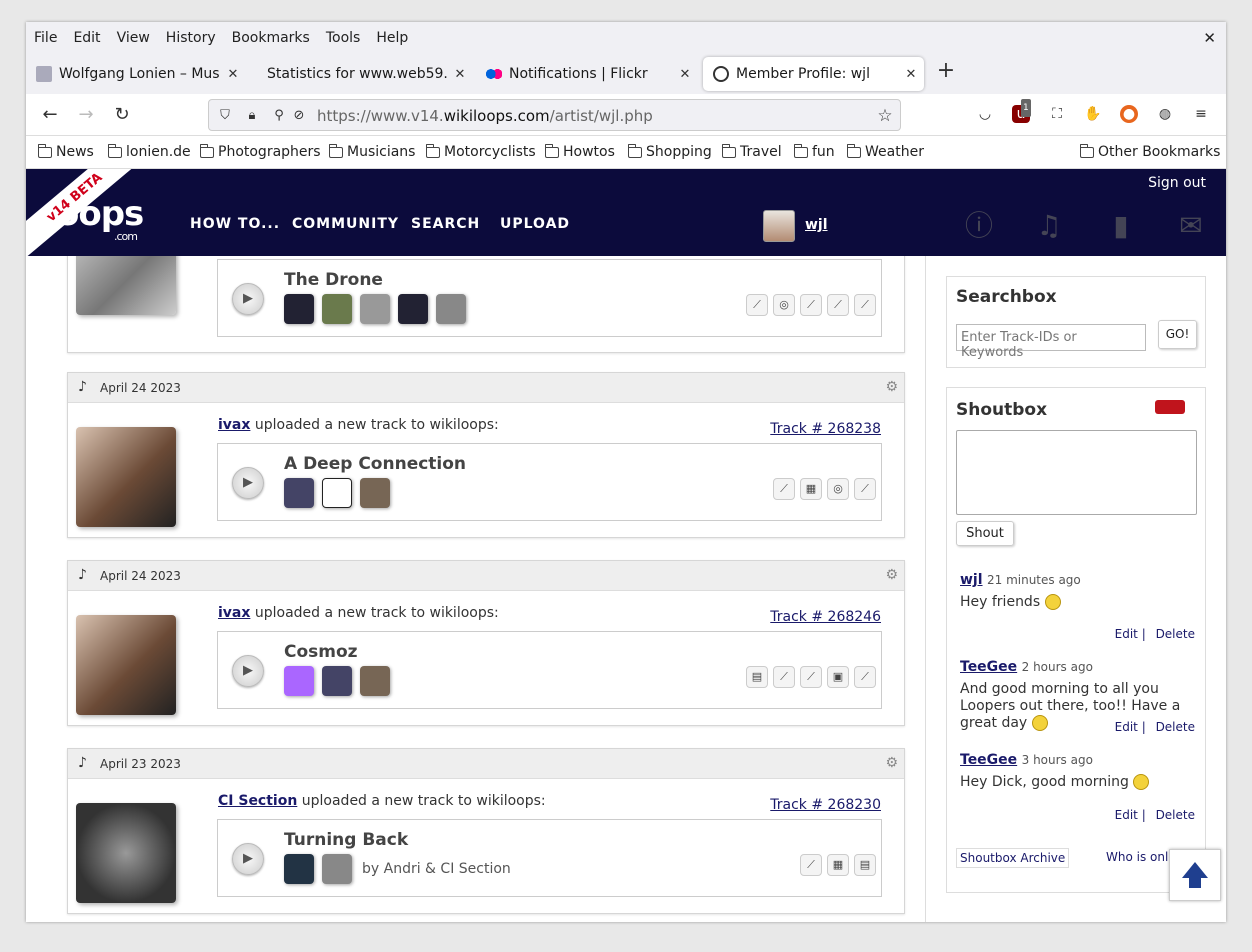 This screenshot has width=1252, height=952. What do you see at coordinates (252, 116) in the screenshot?
I see `lock-icon: 🔒︎` at bounding box center [252, 116].